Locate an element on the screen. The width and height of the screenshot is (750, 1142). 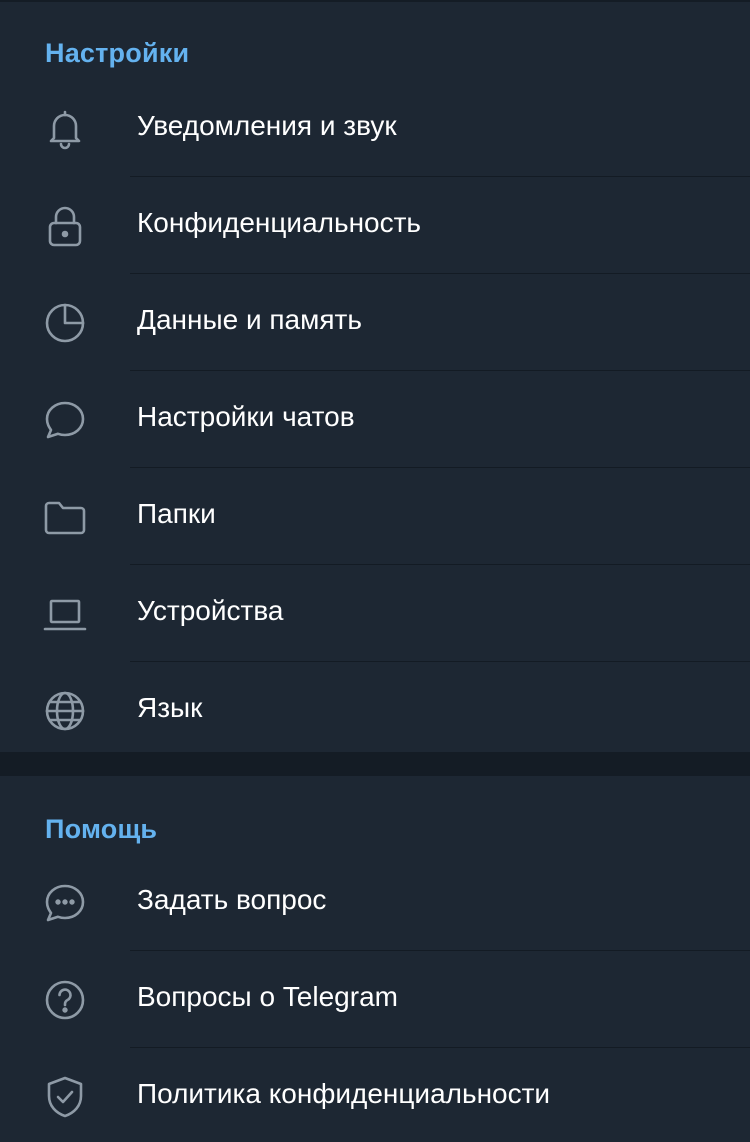
settings-item-chat-settings: Настройки чатов is located at coordinates (375, 419).